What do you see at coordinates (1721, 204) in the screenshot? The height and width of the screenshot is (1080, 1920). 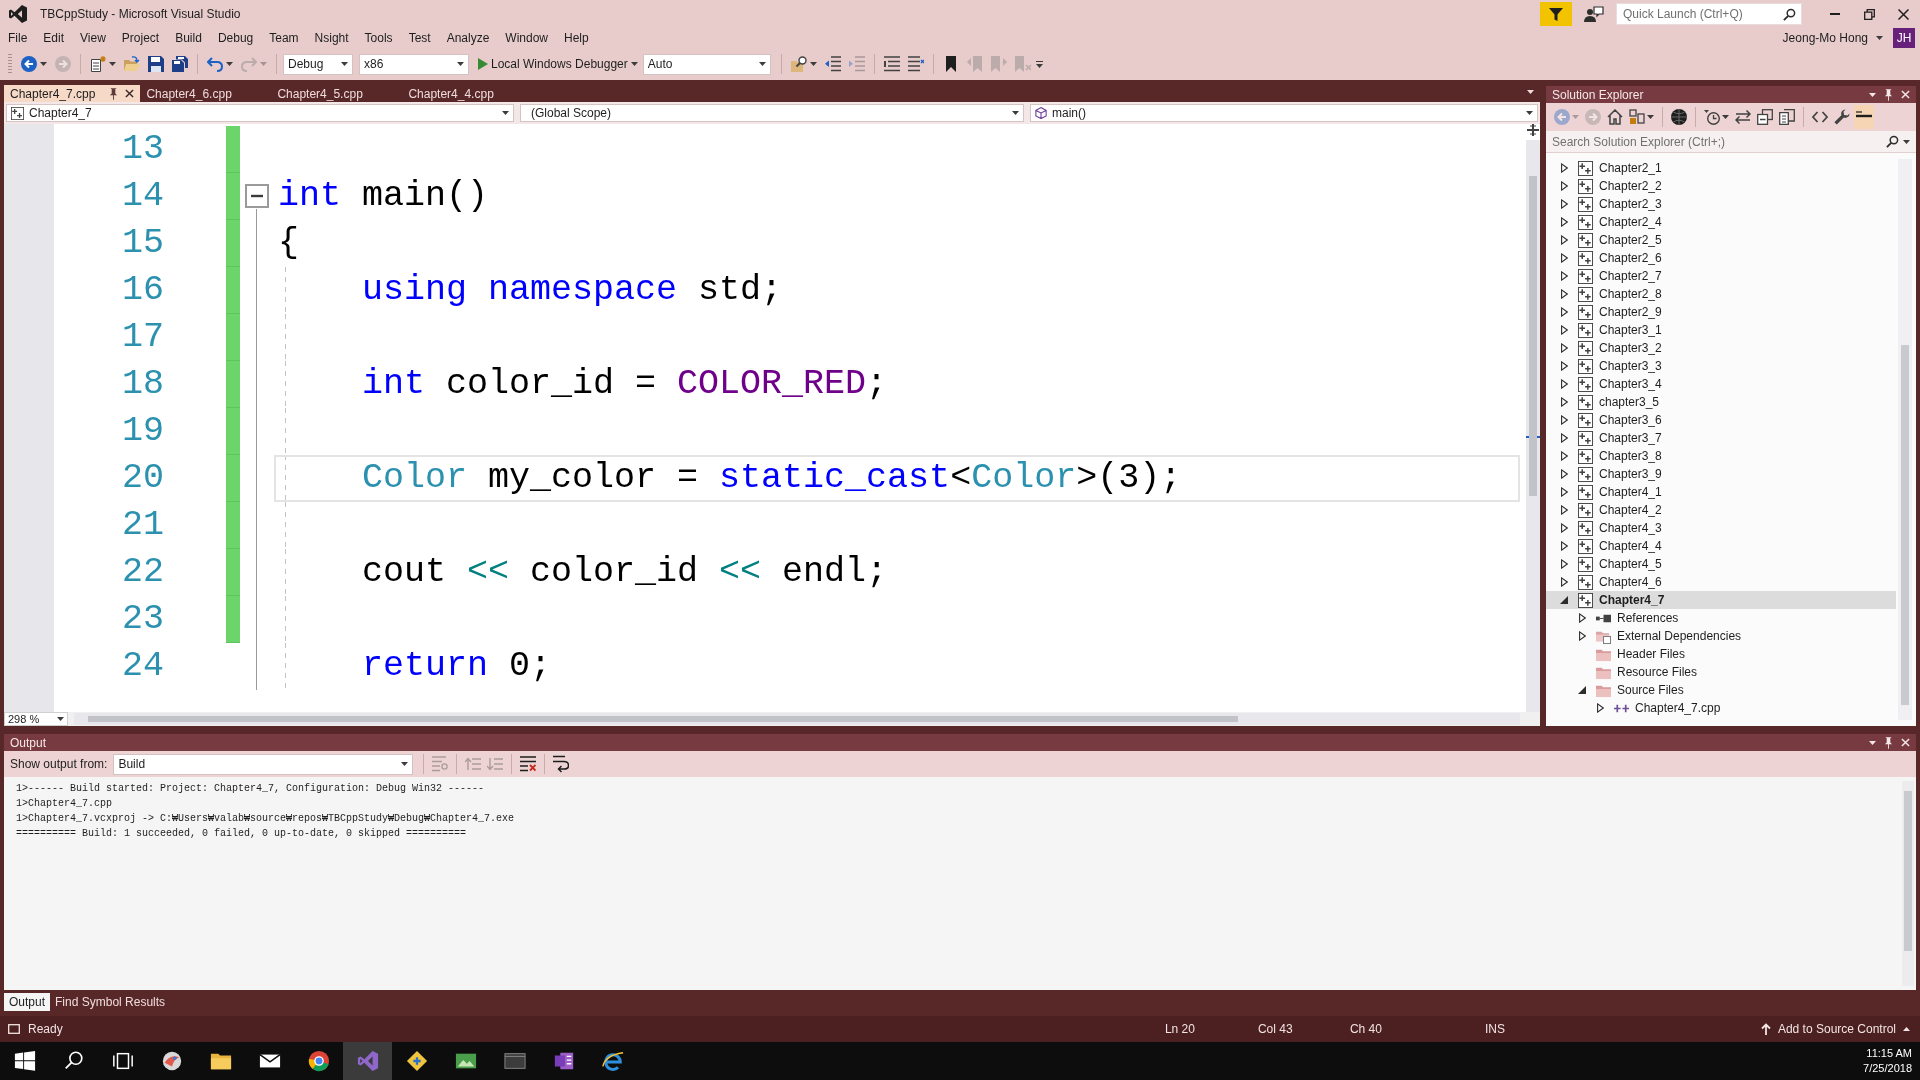 I see `tree-item: Chapter2_3` at bounding box center [1721, 204].